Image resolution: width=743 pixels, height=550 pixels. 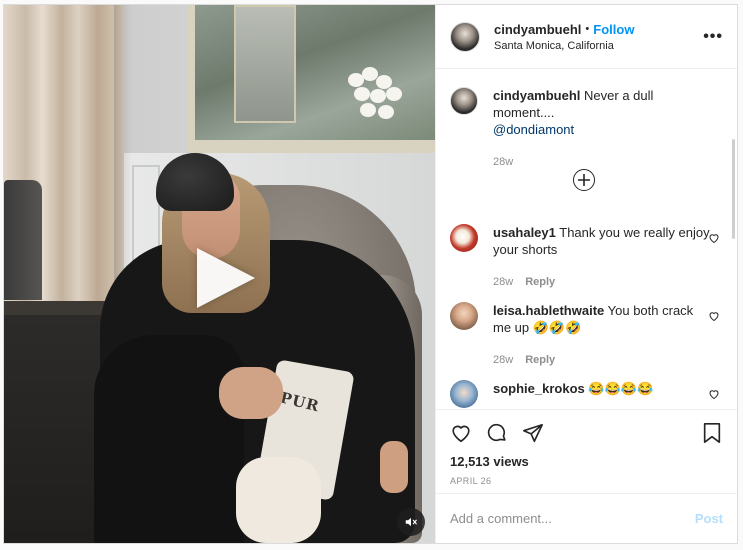 What do you see at coordinates (497, 433) in the screenshot?
I see `comment-bubble-icon` at bounding box center [497, 433].